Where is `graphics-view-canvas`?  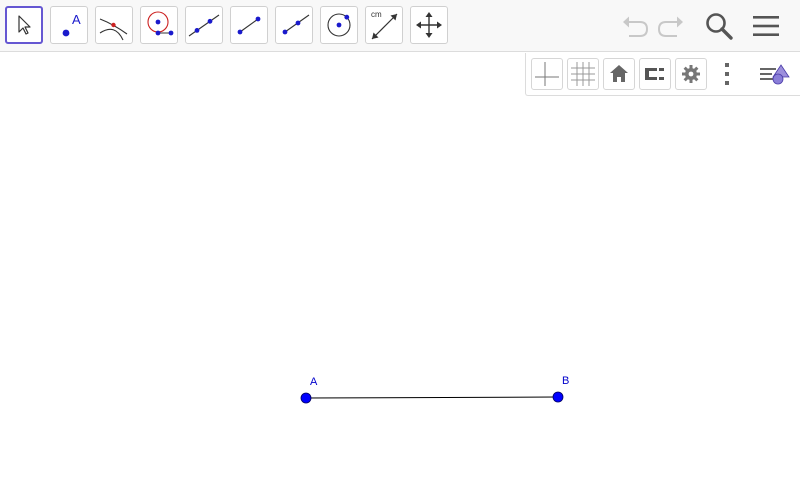
graphics-view-canvas is located at coordinates (432, 397).